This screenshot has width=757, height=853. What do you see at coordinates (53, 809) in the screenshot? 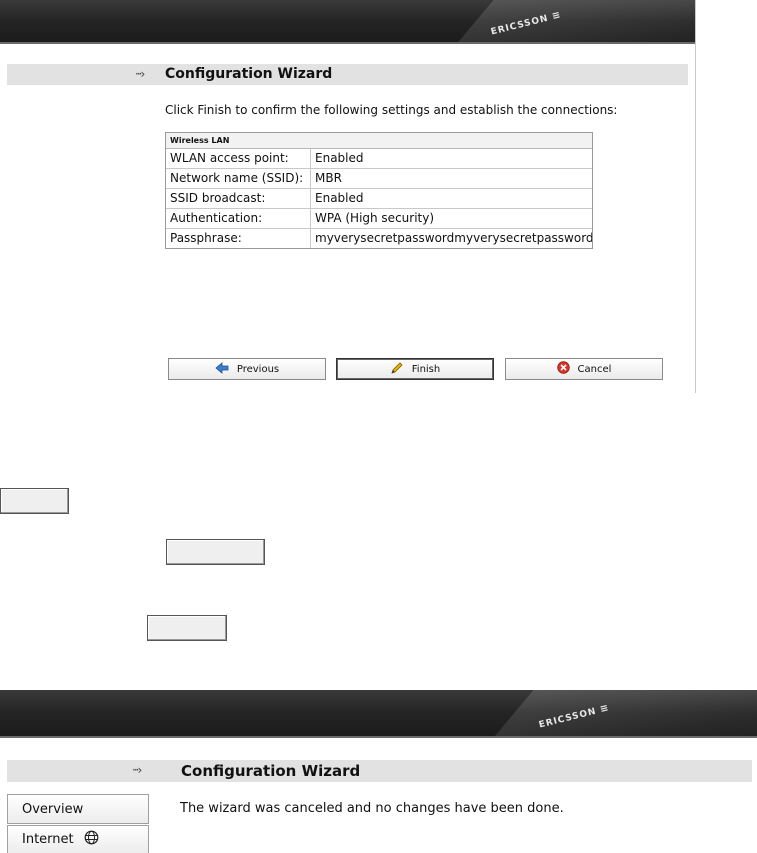
I see `sidebar-item-label: Overview` at bounding box center [53, 809].